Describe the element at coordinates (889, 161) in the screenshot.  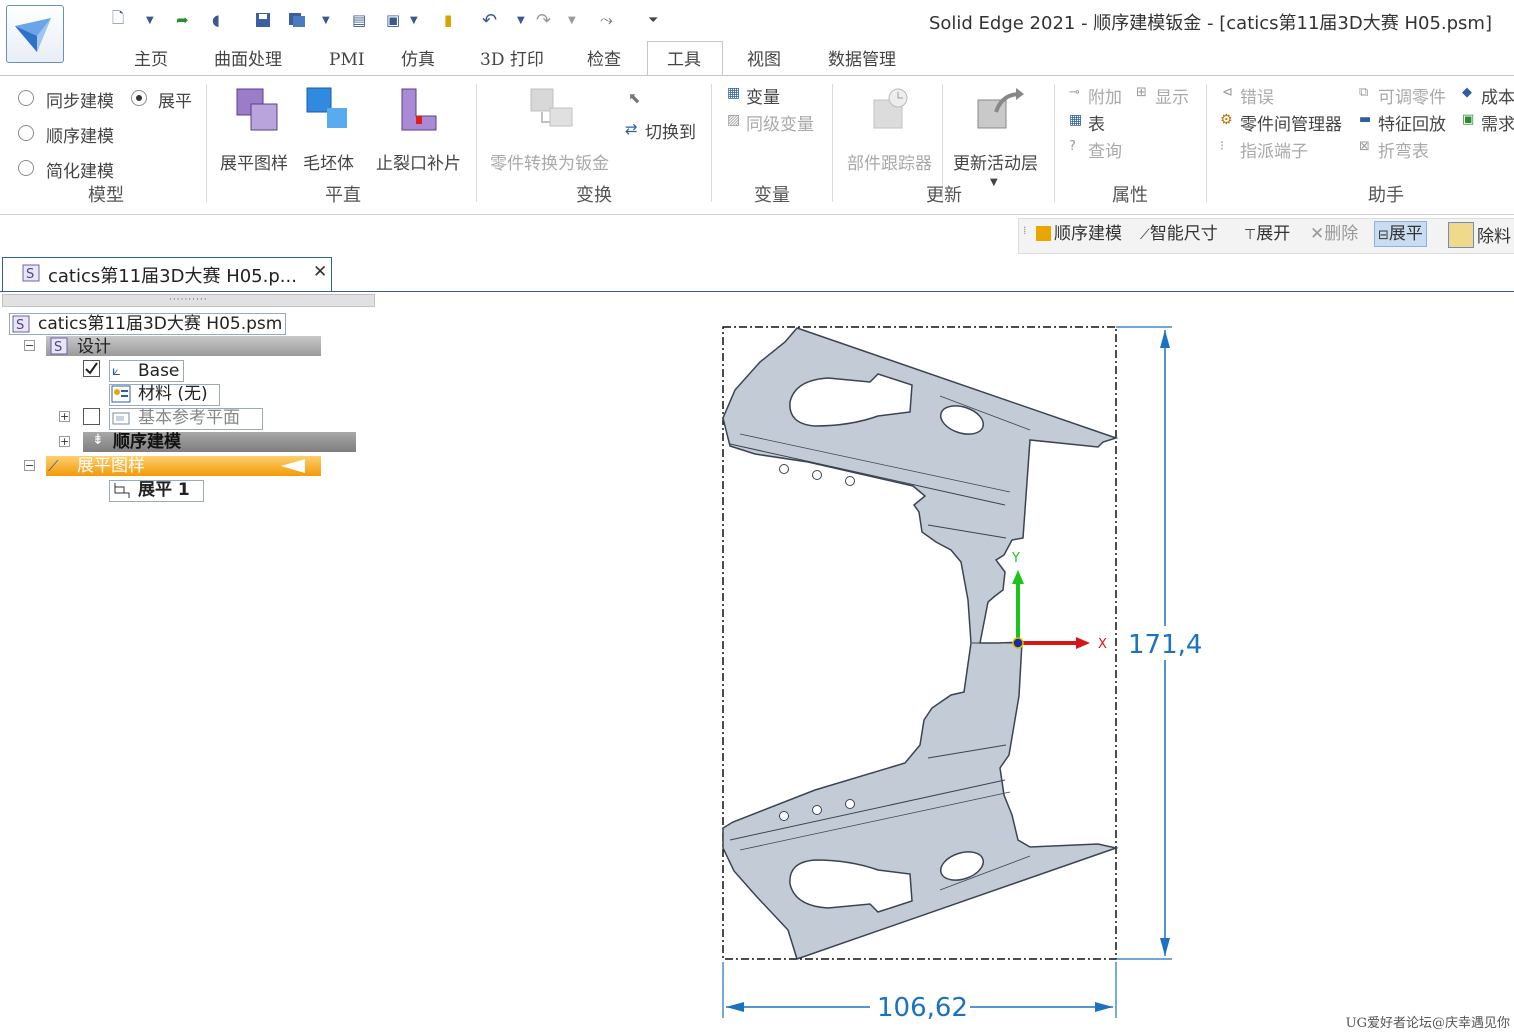
I see `part-tracker-button: 部件跟踪器` at that location.